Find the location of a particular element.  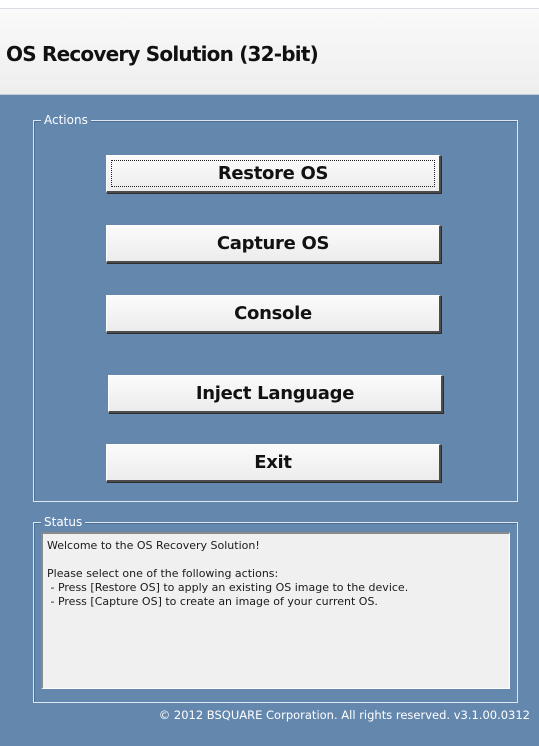

status-legend: Status is located at coordinates (63, 522).